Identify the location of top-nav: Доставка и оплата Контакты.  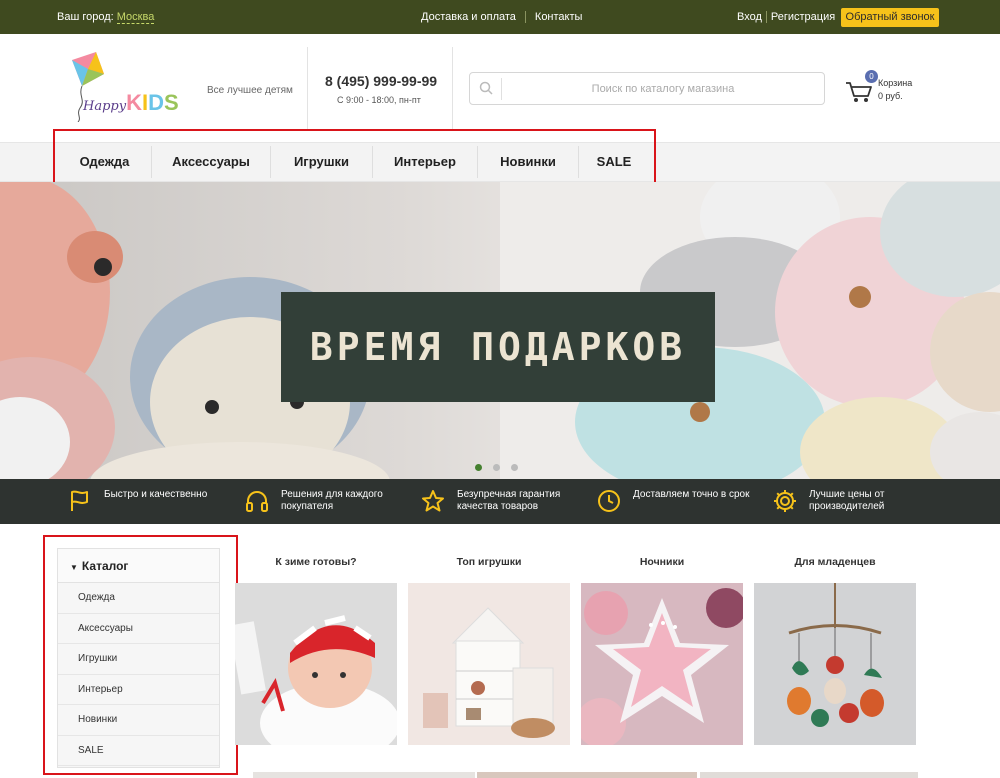
(506, 17).